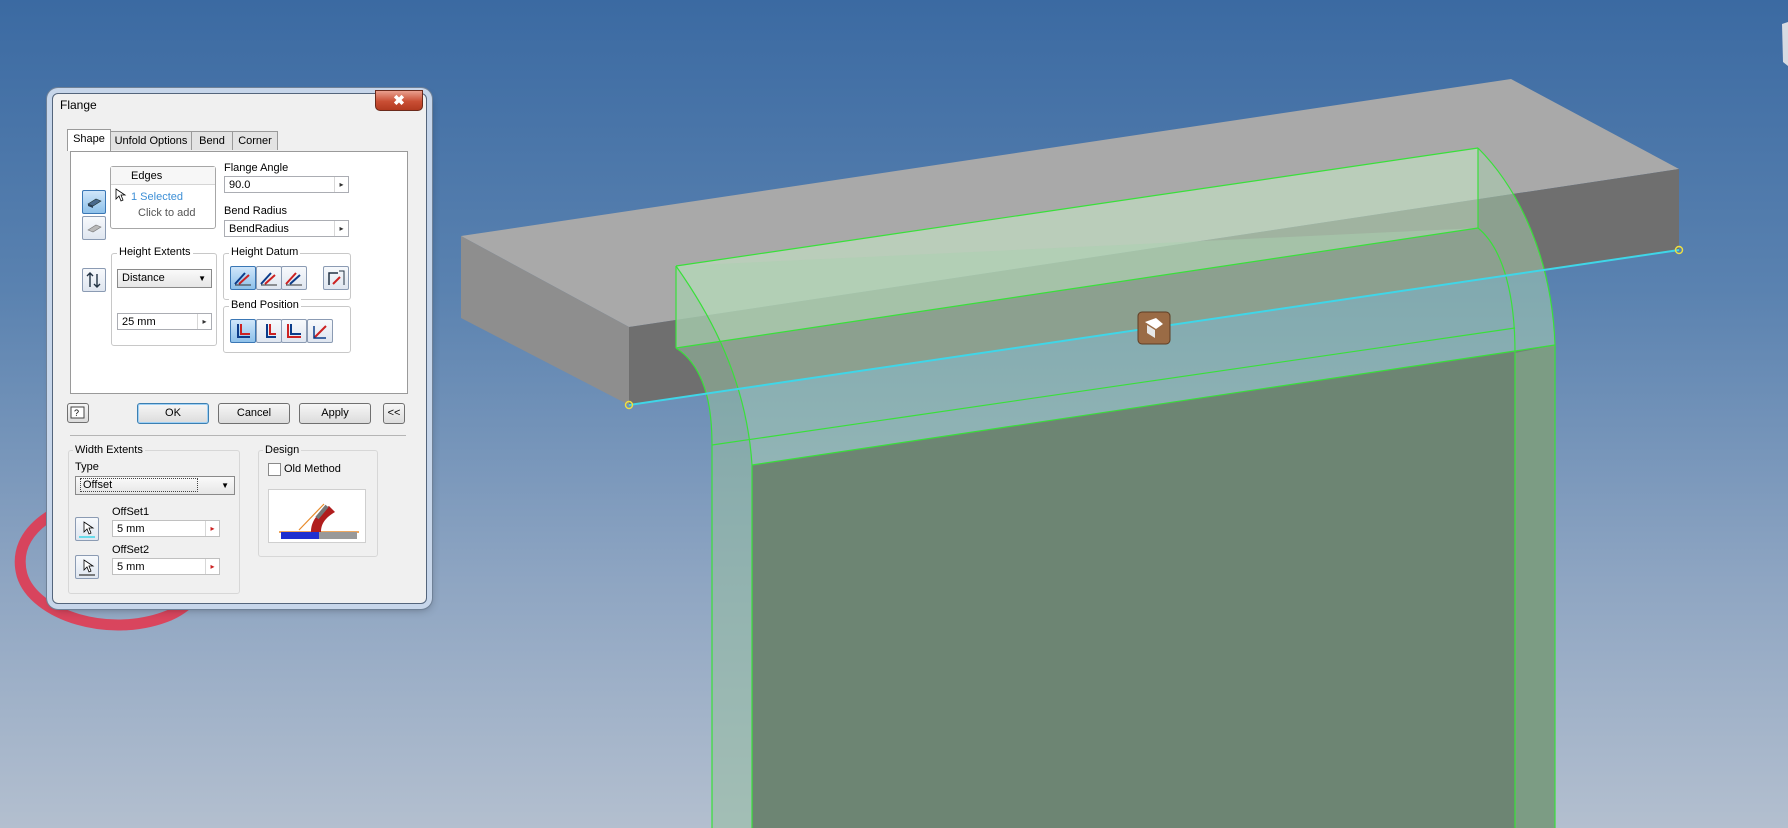 This screenshot has height=828, width=1788. I want to click on design-group: Design Old Method, so click(318, 500).